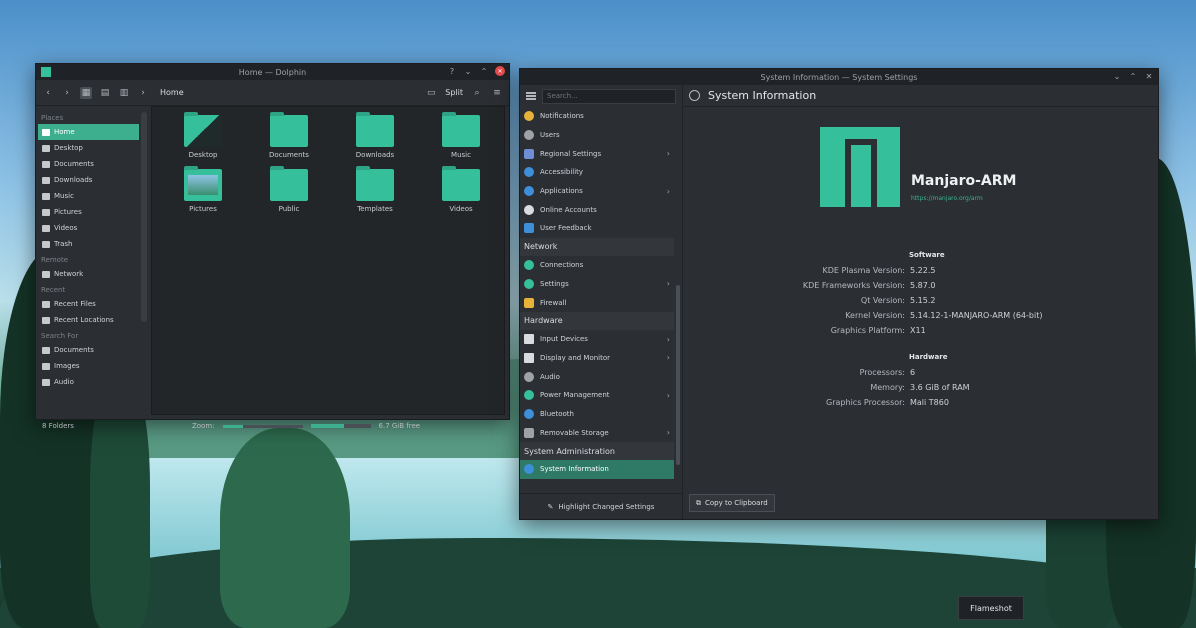 The image size is (1196, 628). What do you see at coordinates (529, 357) in the screenshot?
I see `monitor-icon` at bounding box center [529, 357].